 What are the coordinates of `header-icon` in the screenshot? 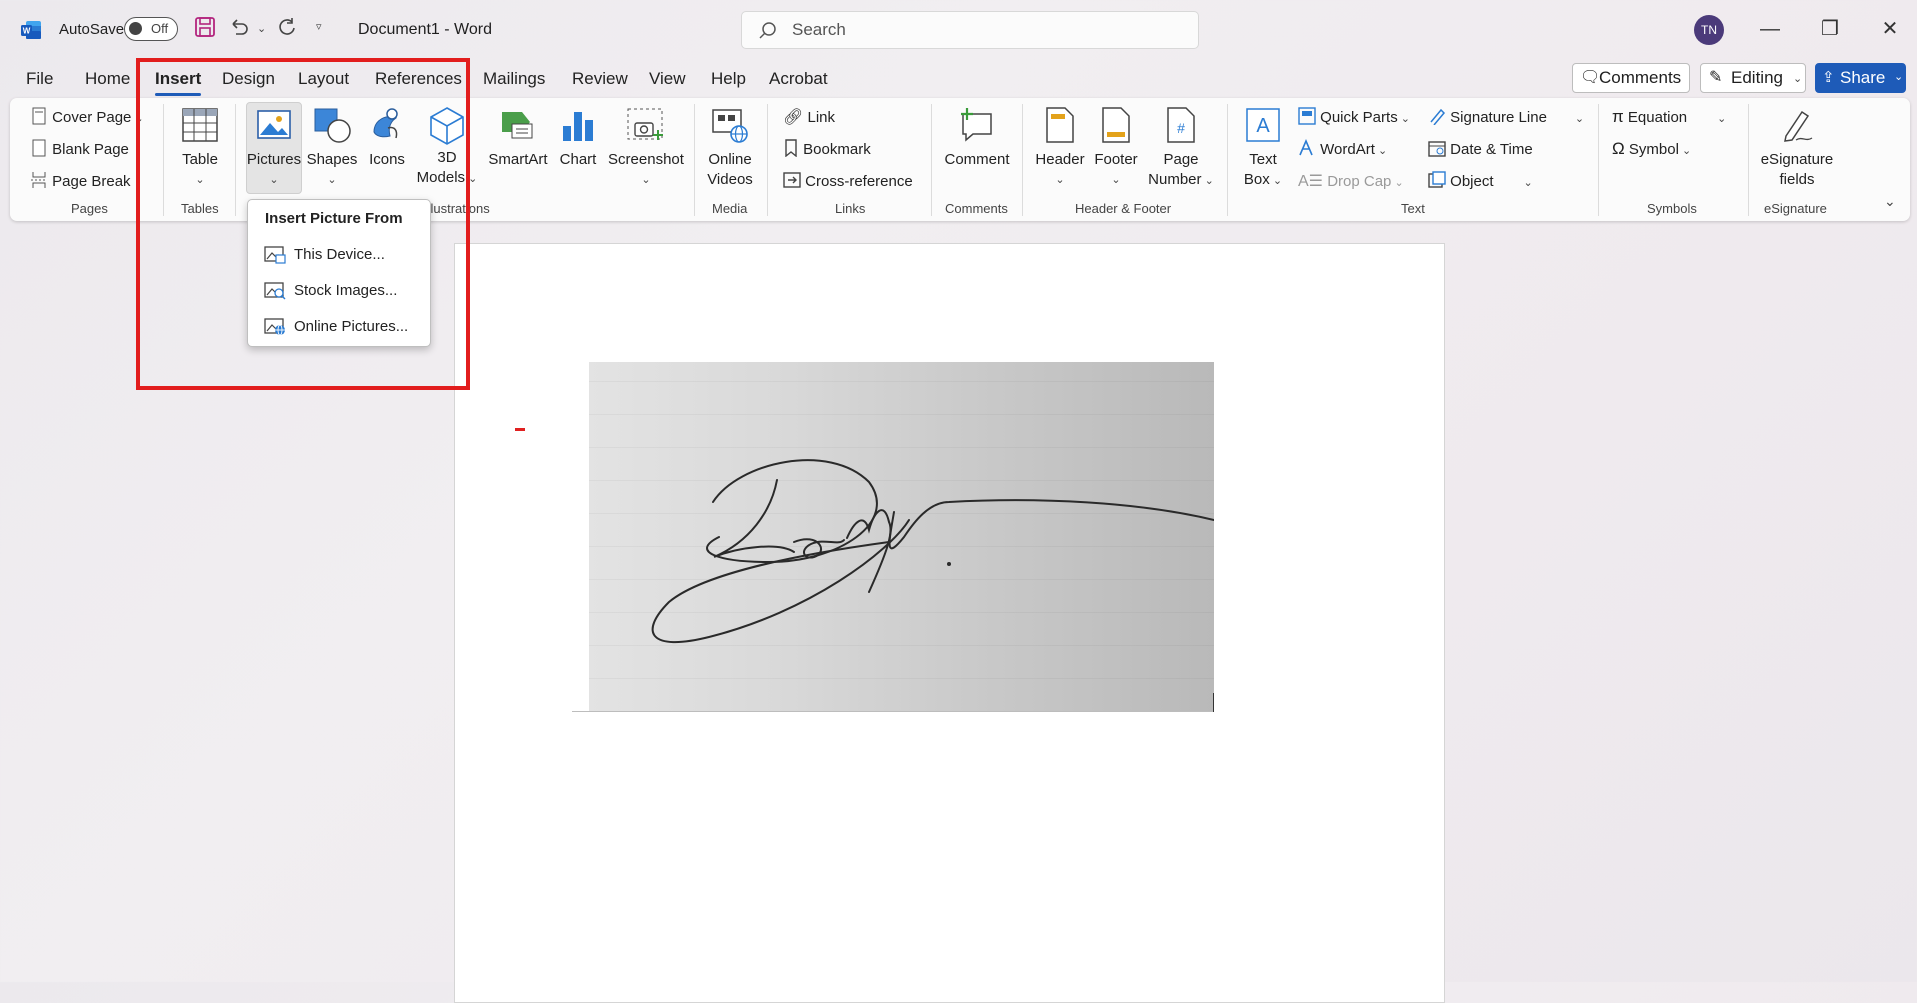 It's located at (1060, 125).